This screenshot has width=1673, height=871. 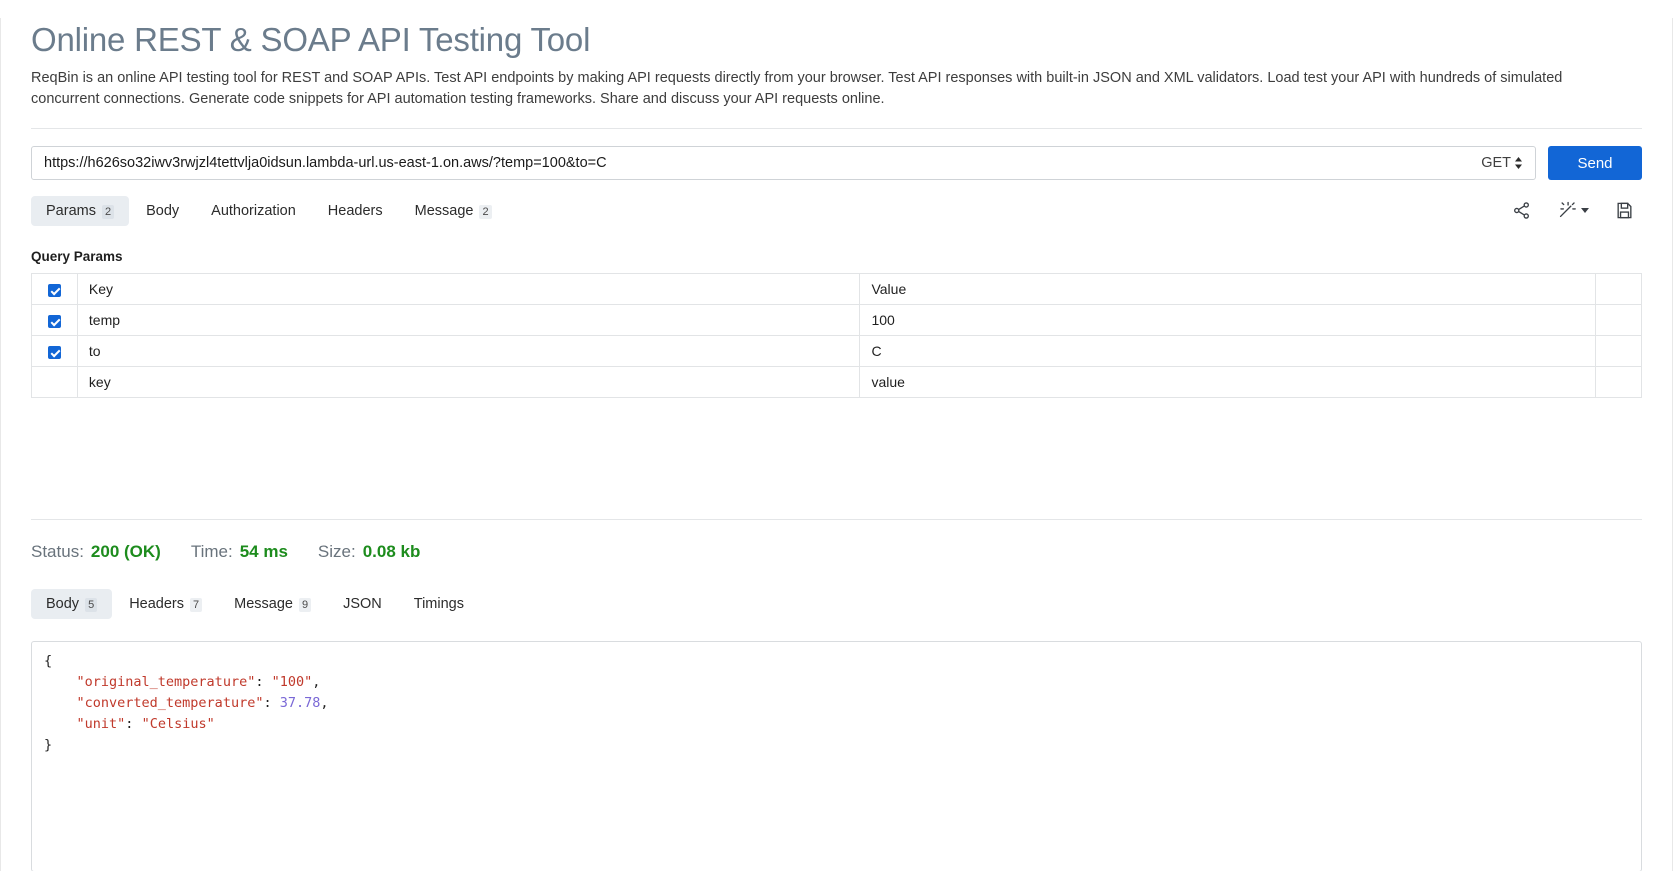 What do you see at coordinates (178, 724) in the screenshot?
I see `json-value-unit: "Celsius"` at bounding box center [178, 724].